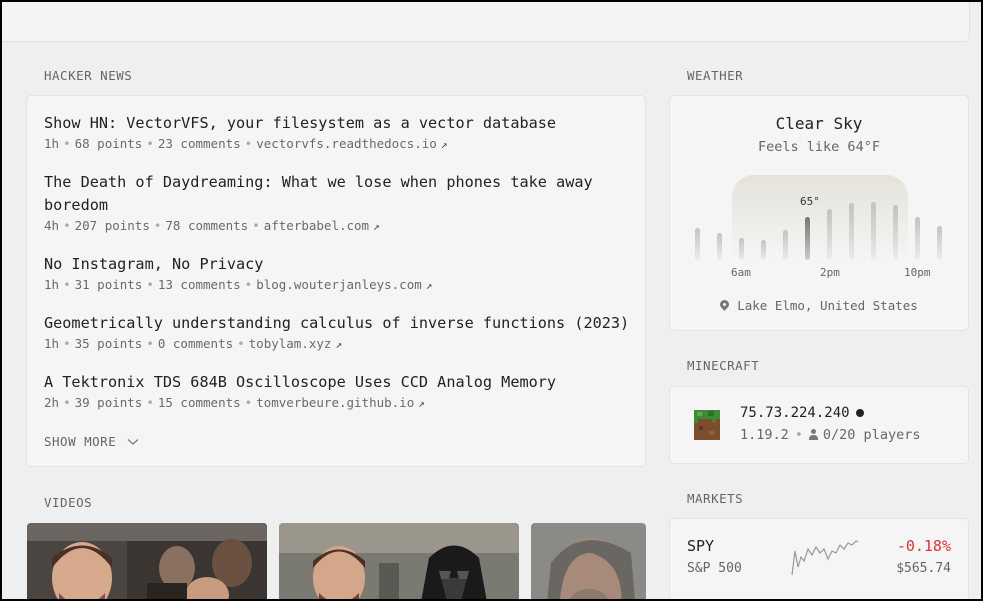 This screenshot has width=983, height=601. What do you see at coordinates (725, 304) in the screenshot?
I see `map-pin-icon` at bounding box center [725, 304].